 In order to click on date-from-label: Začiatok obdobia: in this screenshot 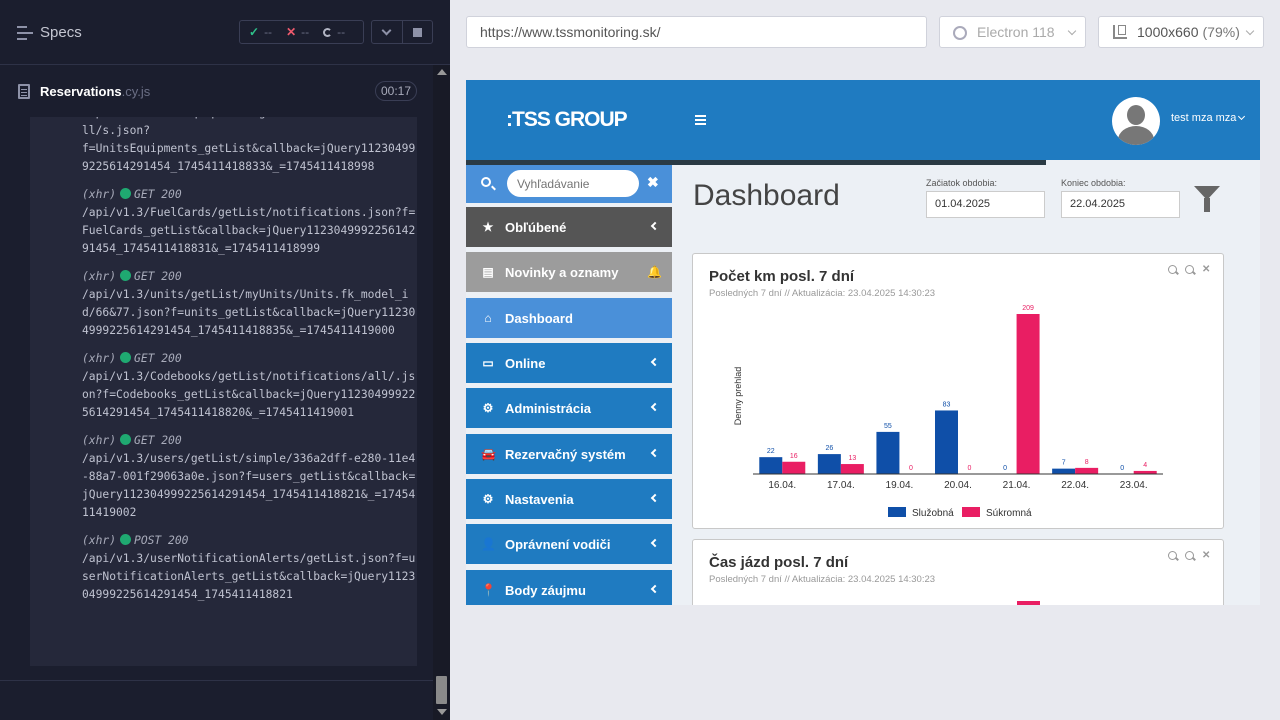, I will do `click(962, 183)`.